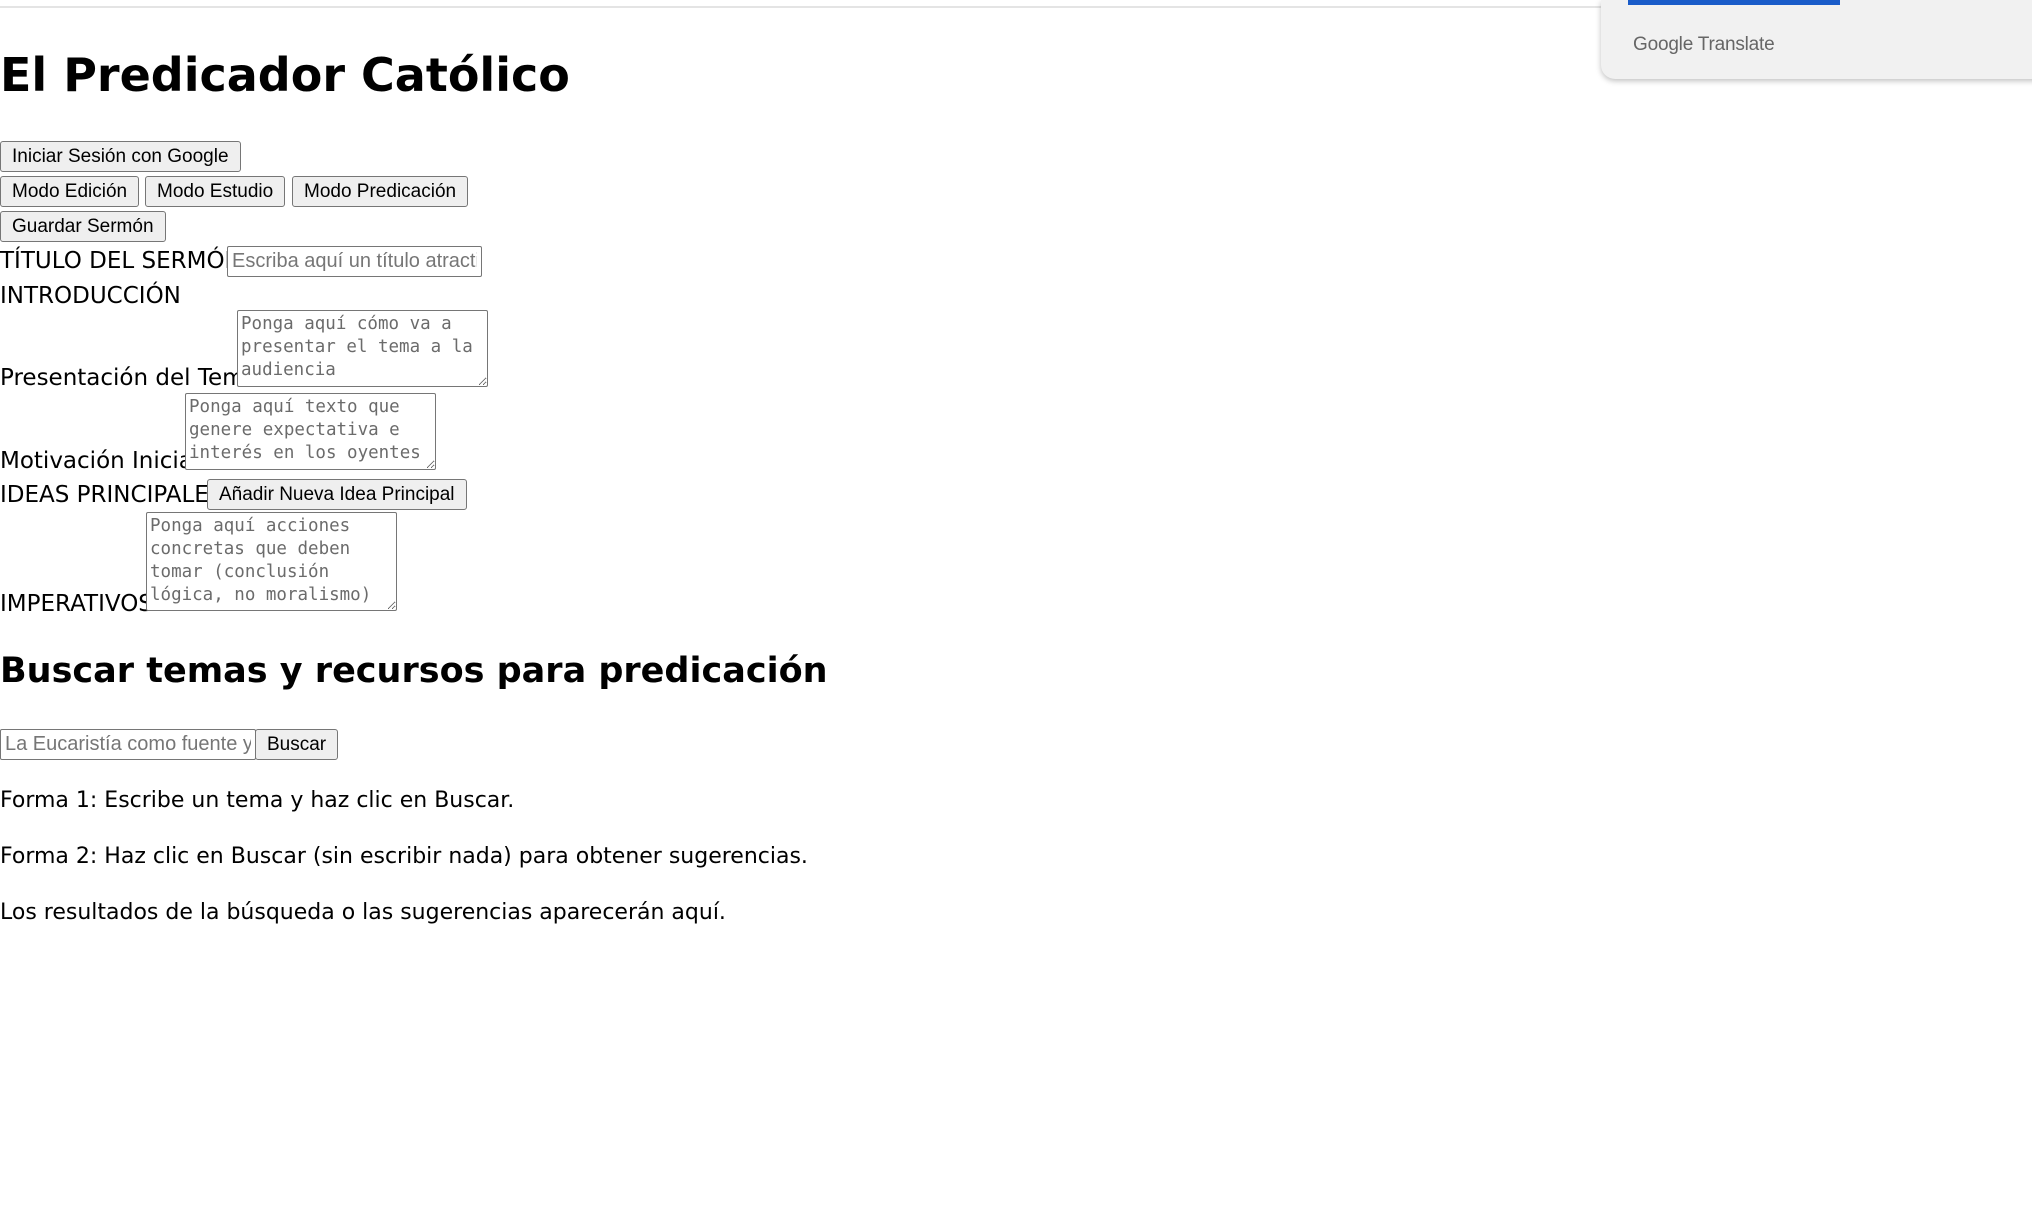 This screenshot has height=1222, width=2032. I want to click on presentacion-label: Presentación del Tema, so click(129, 378).